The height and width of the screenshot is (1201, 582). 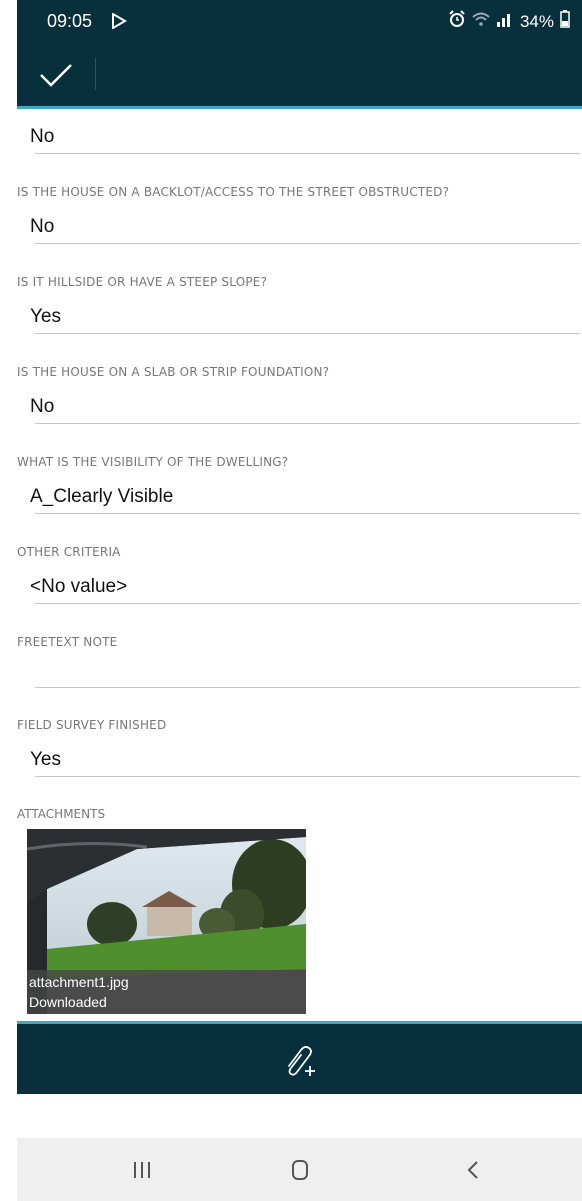 I want to click on attachment-status: Downloaded, so click(x=68, y=1002).